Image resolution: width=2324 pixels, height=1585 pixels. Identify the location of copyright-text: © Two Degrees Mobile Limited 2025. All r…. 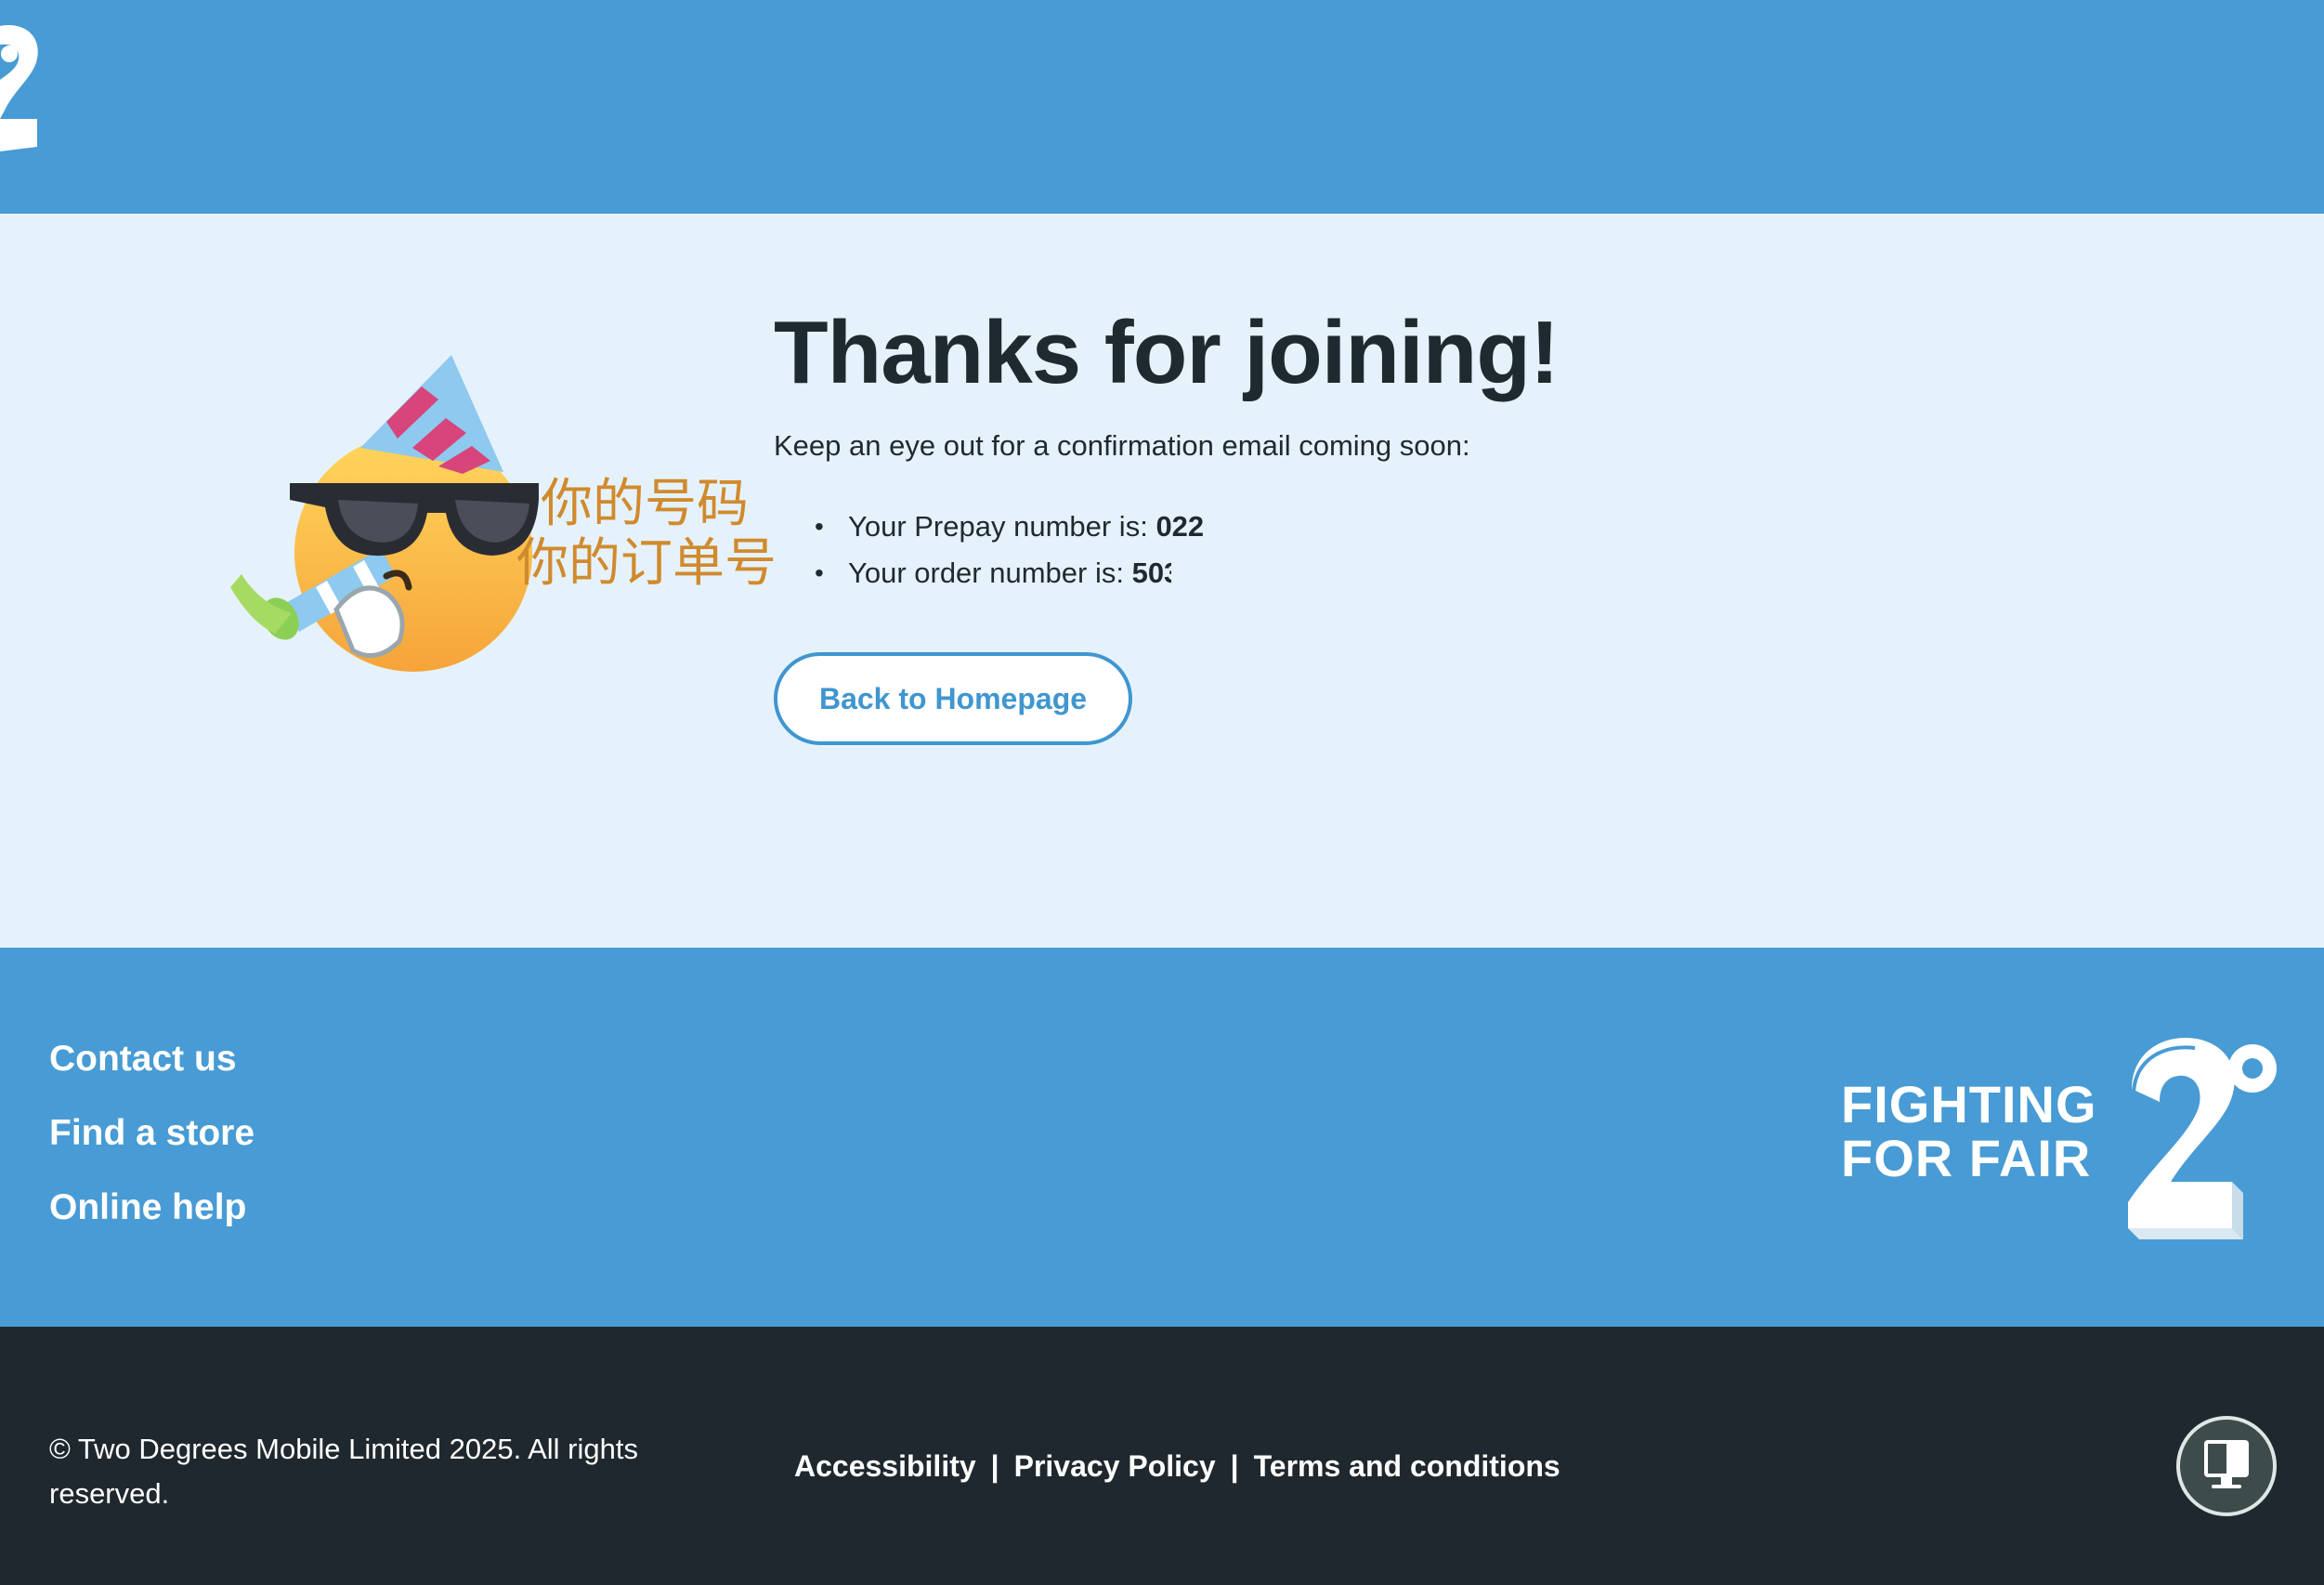
(343, 1471).